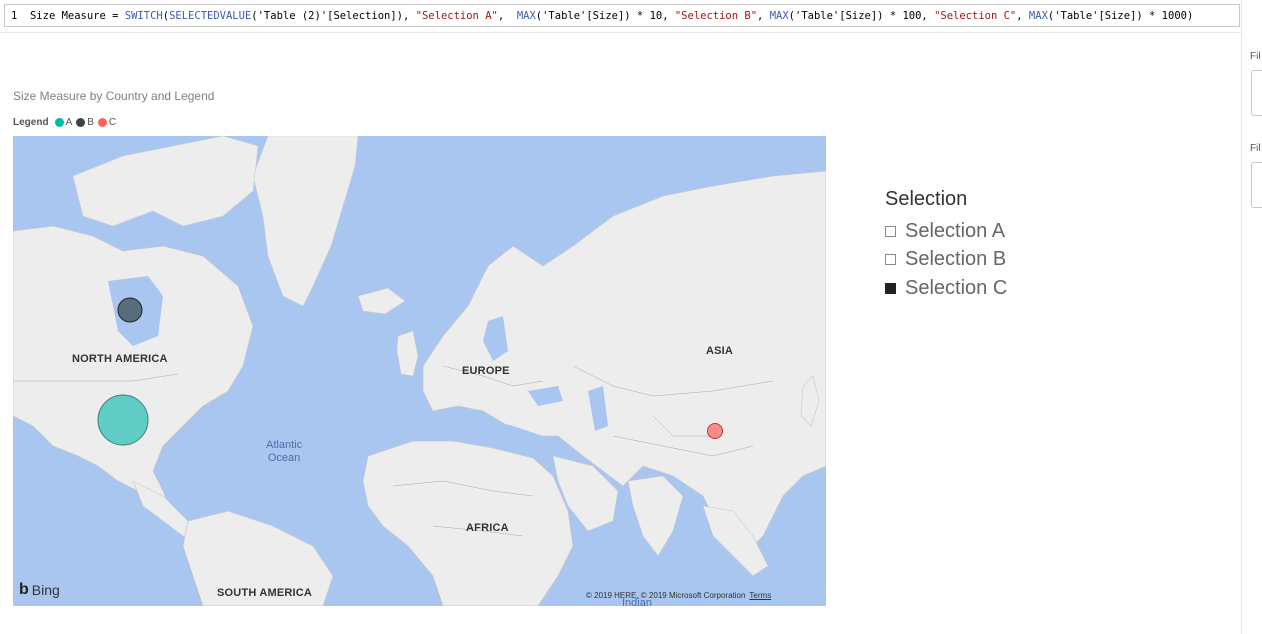 This screenshot has height=634, width=1262. I want to click on legend-dot-b, so click(81, 122).